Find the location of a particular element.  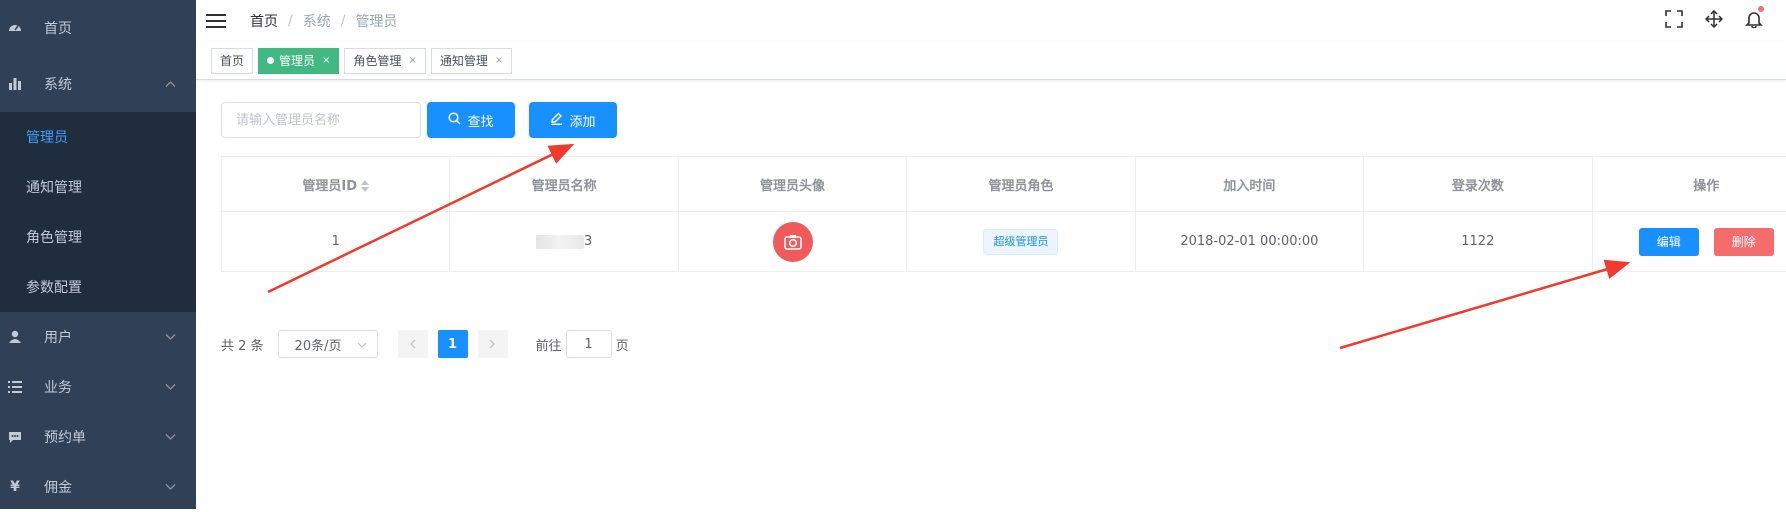

active-dot is located at coordinates (270, 60).